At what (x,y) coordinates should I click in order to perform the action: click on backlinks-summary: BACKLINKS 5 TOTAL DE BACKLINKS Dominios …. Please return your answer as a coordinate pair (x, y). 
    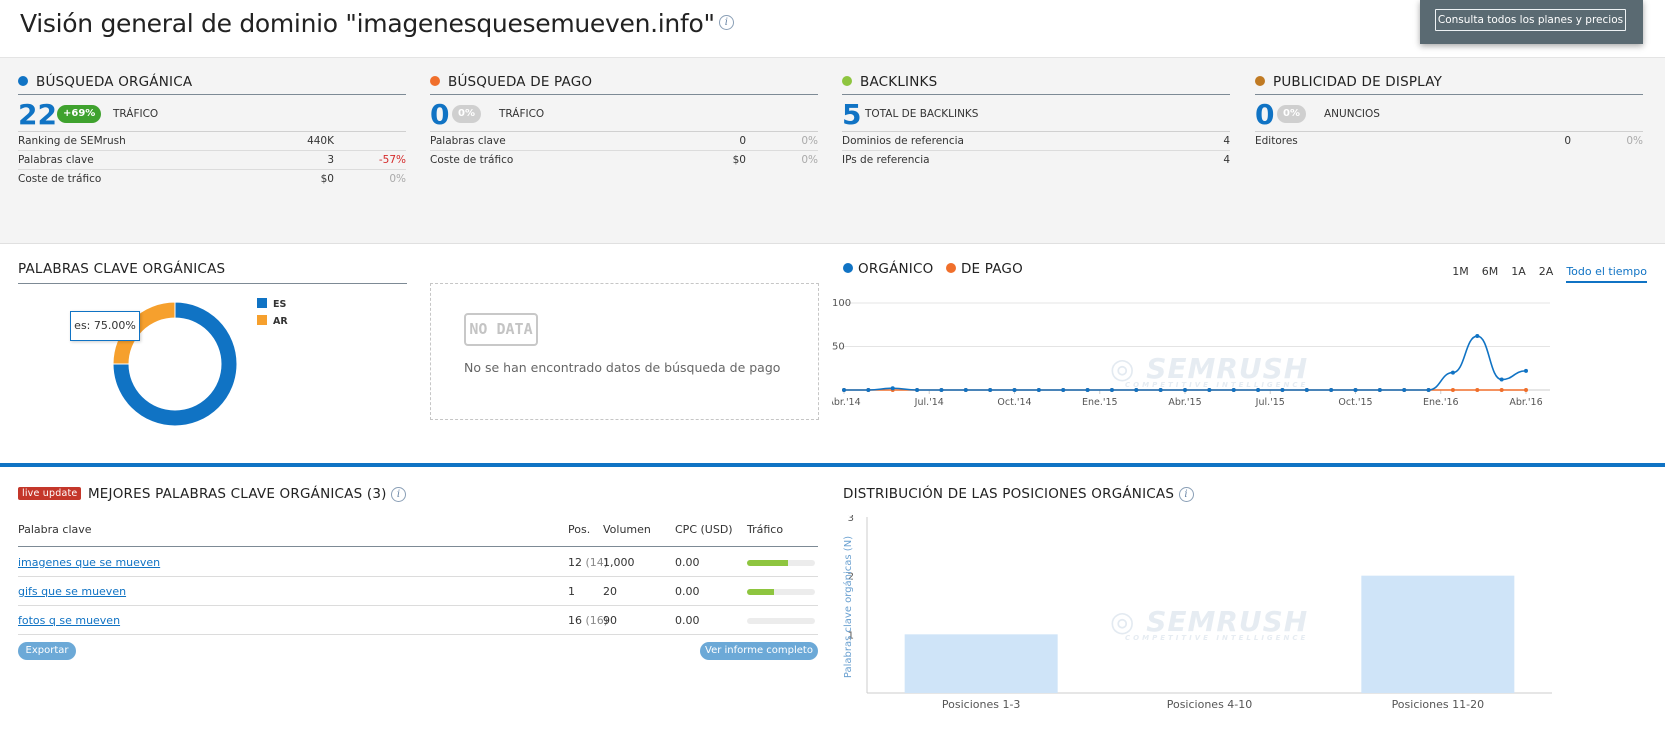
    Looking at the image, I should click on (1036, 122).